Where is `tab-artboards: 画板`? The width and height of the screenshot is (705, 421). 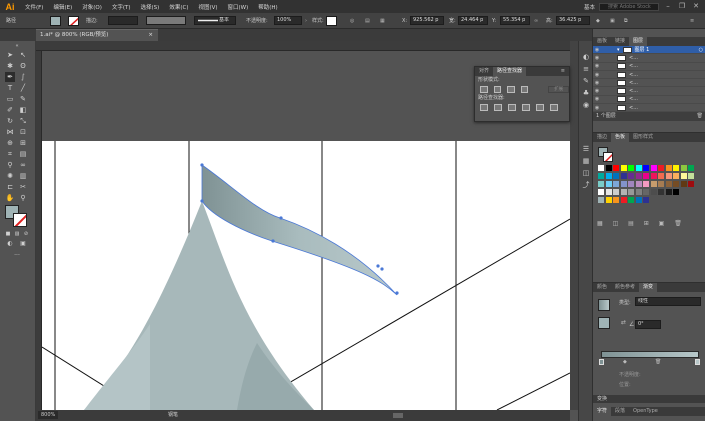 tab-artboards: 画板 is located at coordinates (602, 41).